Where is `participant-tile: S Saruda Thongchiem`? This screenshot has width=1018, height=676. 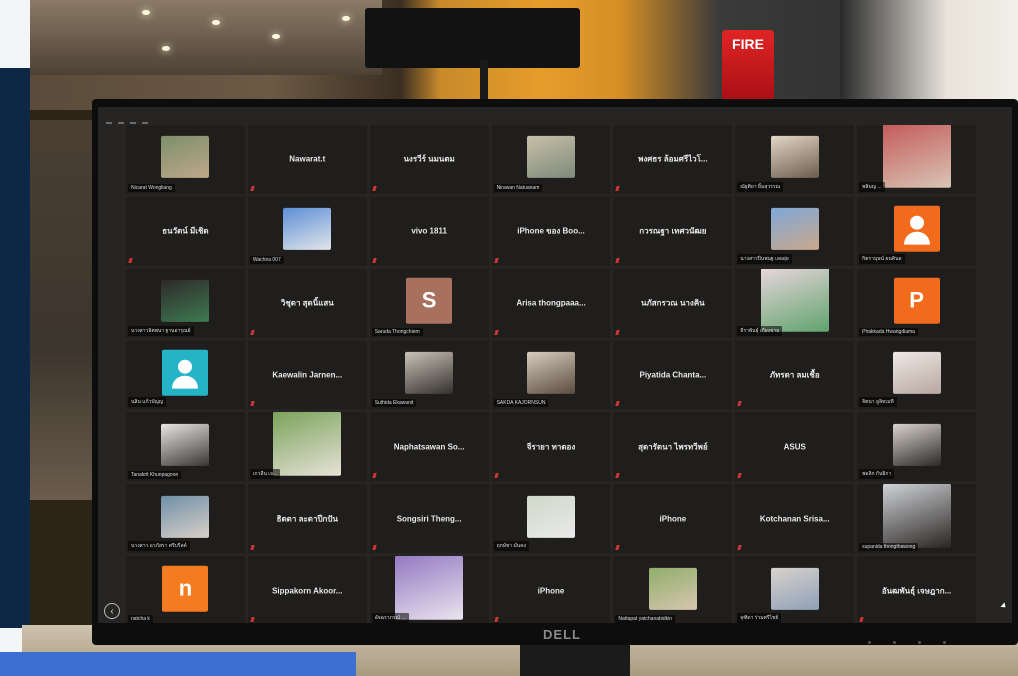
participant-tile: S Saruda Thongchiem is located at coordinates (429, 303).